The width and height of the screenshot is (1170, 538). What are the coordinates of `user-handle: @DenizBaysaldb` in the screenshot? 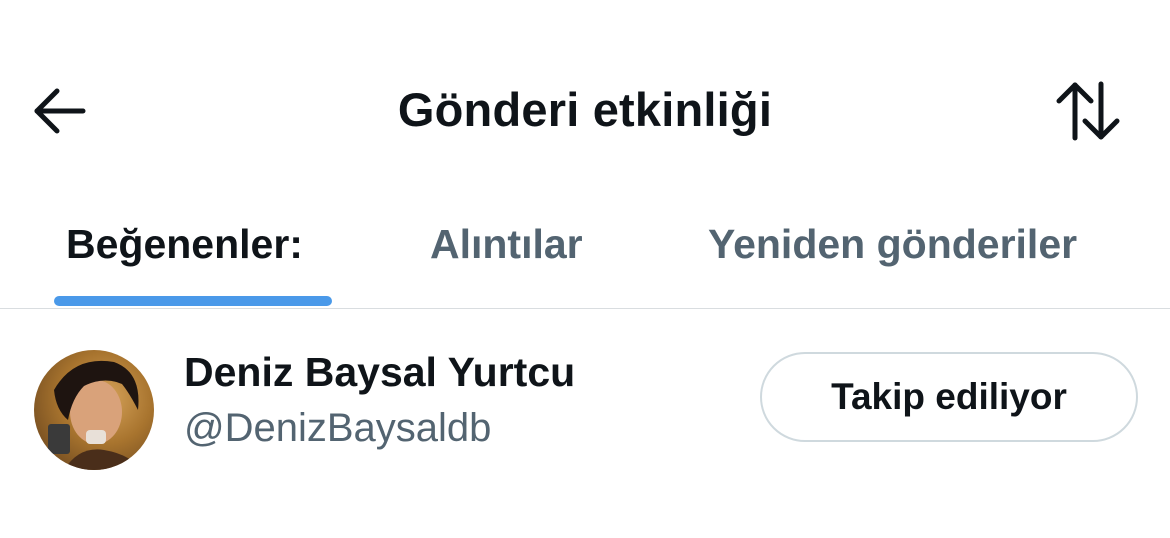 It's located at (338, 428).